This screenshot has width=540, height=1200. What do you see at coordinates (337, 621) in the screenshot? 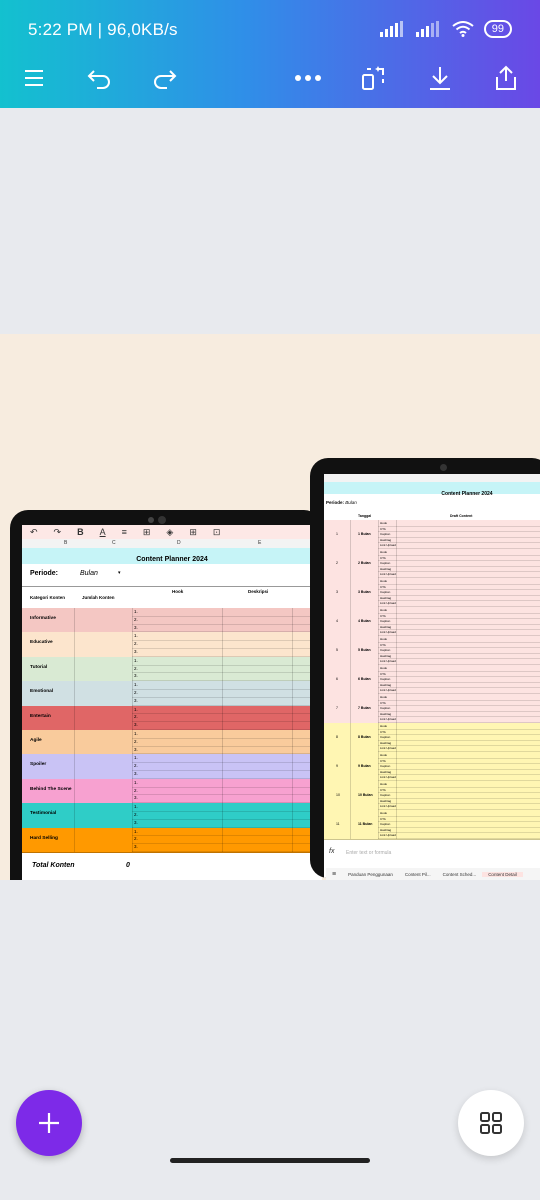
I see `schedule-row-number: 4` at bounding box center [337, 621].